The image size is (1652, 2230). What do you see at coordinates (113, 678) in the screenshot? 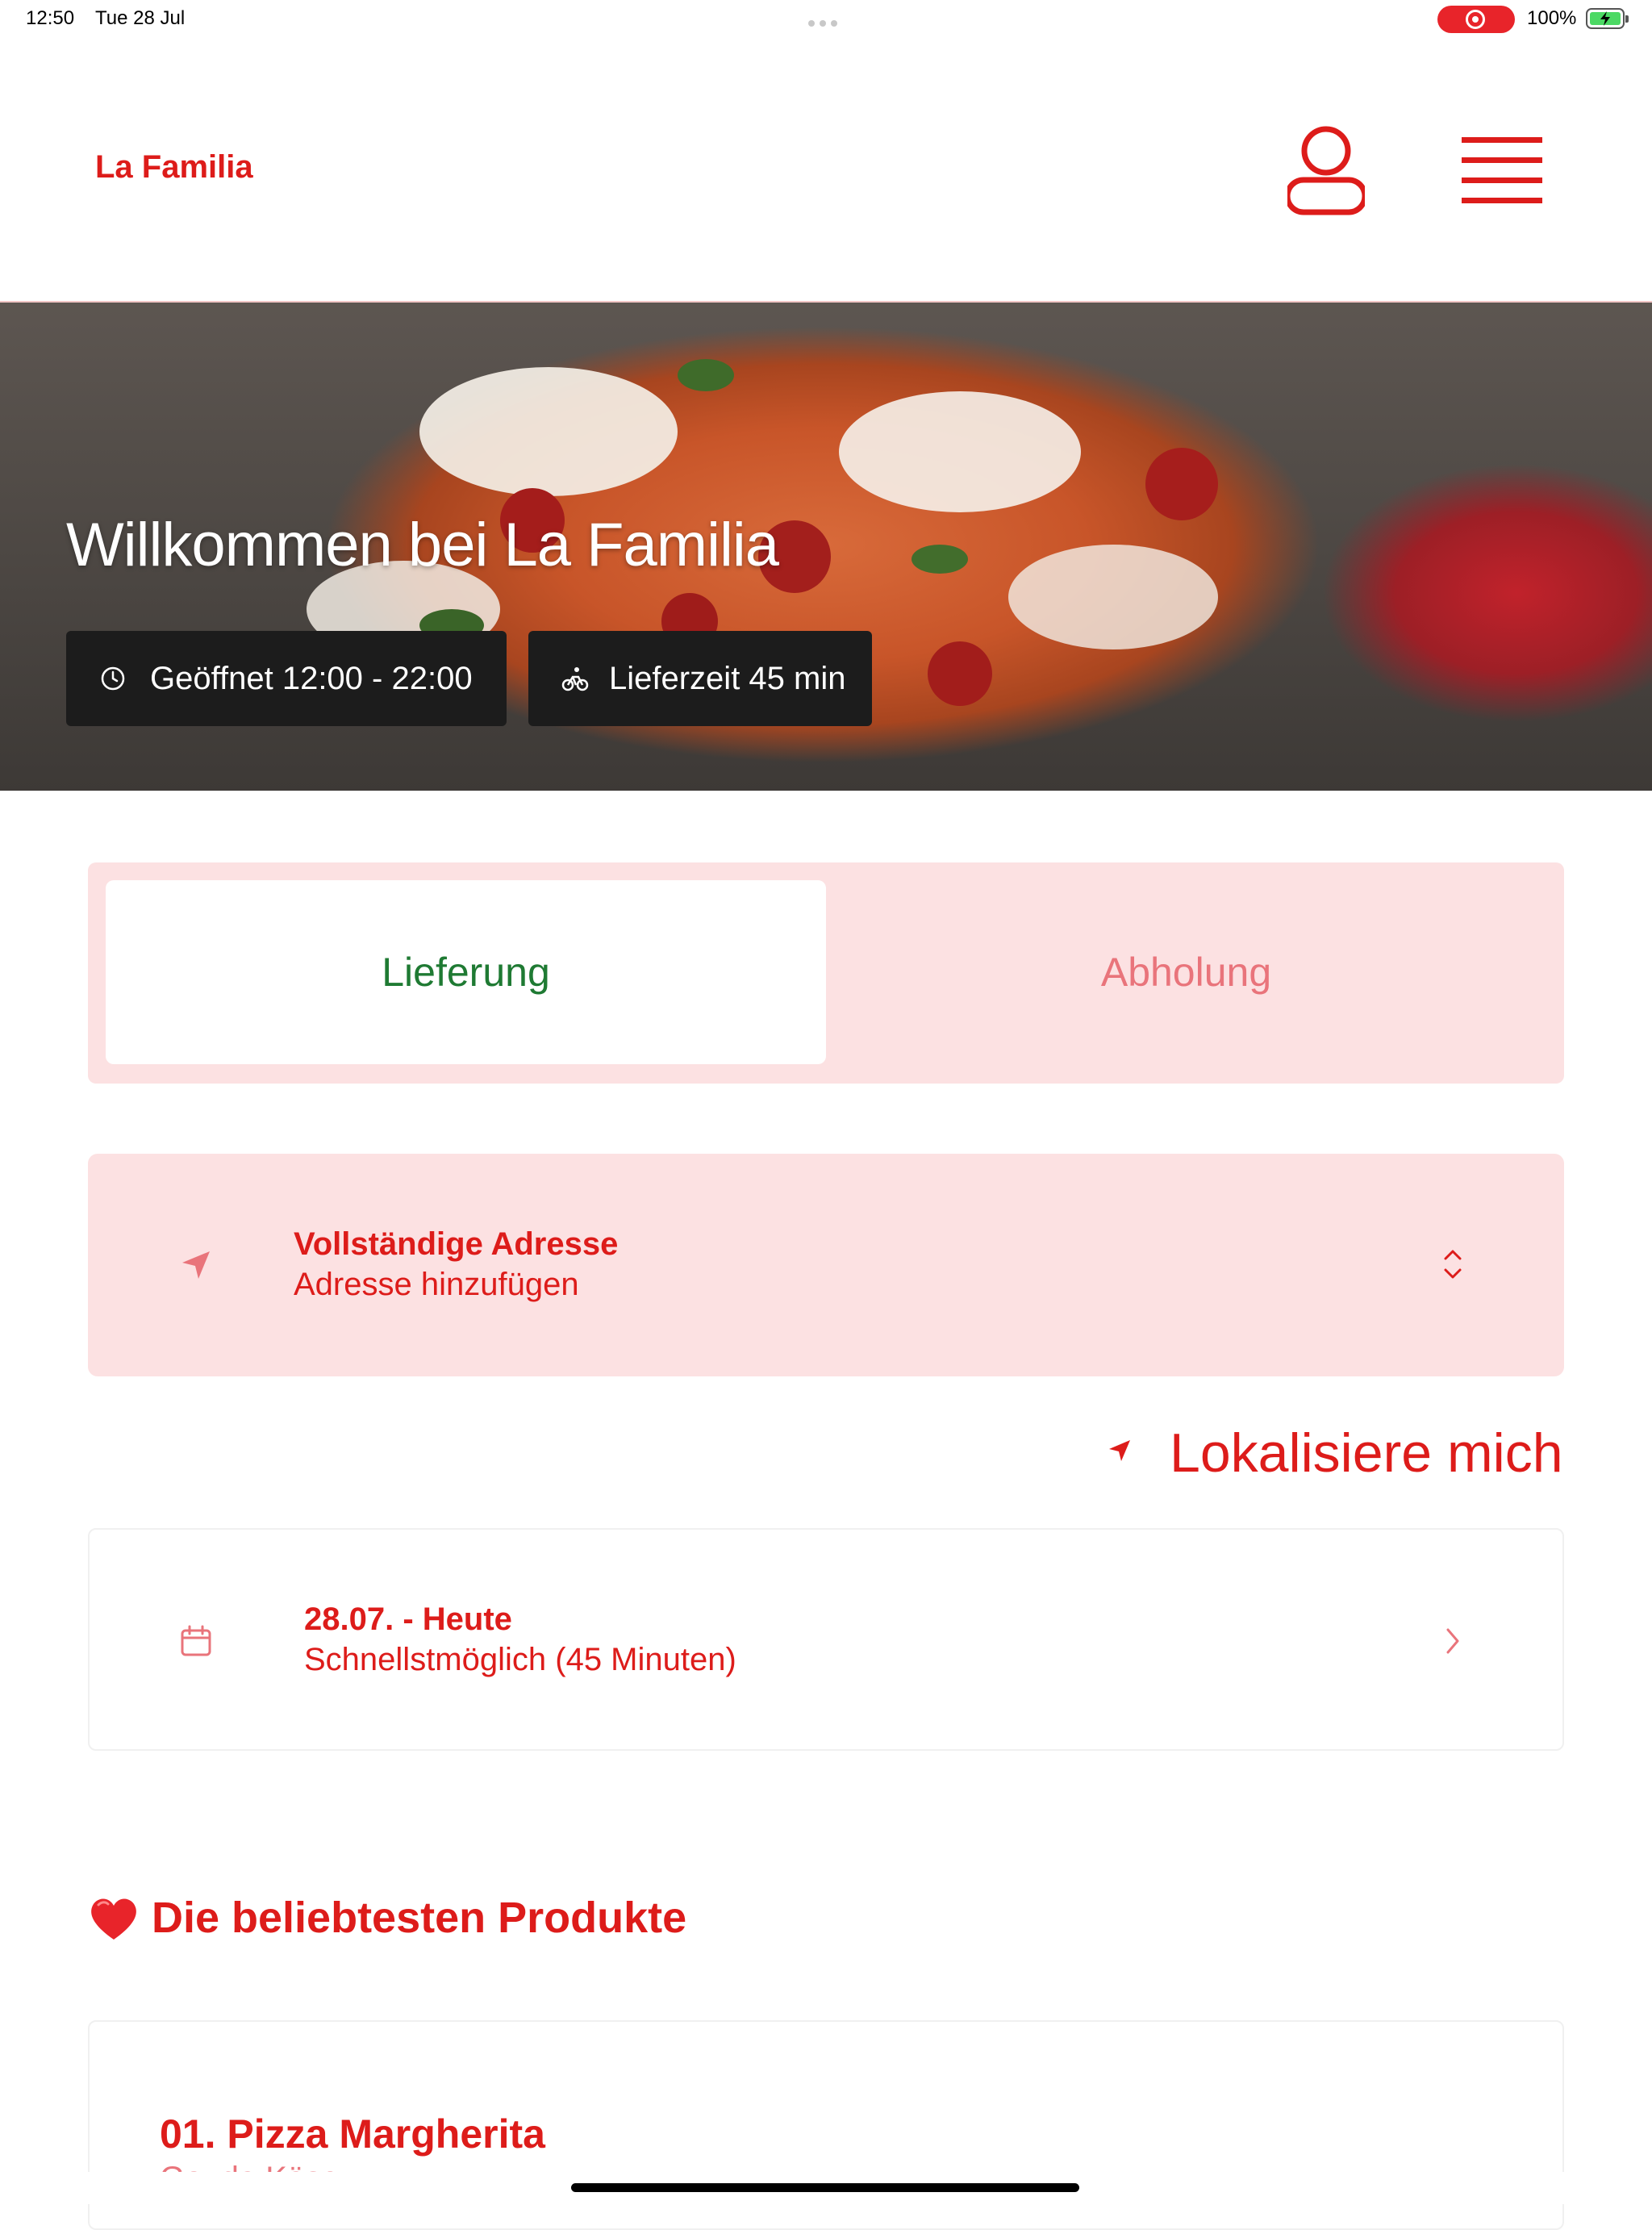
I see `clock-icon` at bounding box center [113, 678].